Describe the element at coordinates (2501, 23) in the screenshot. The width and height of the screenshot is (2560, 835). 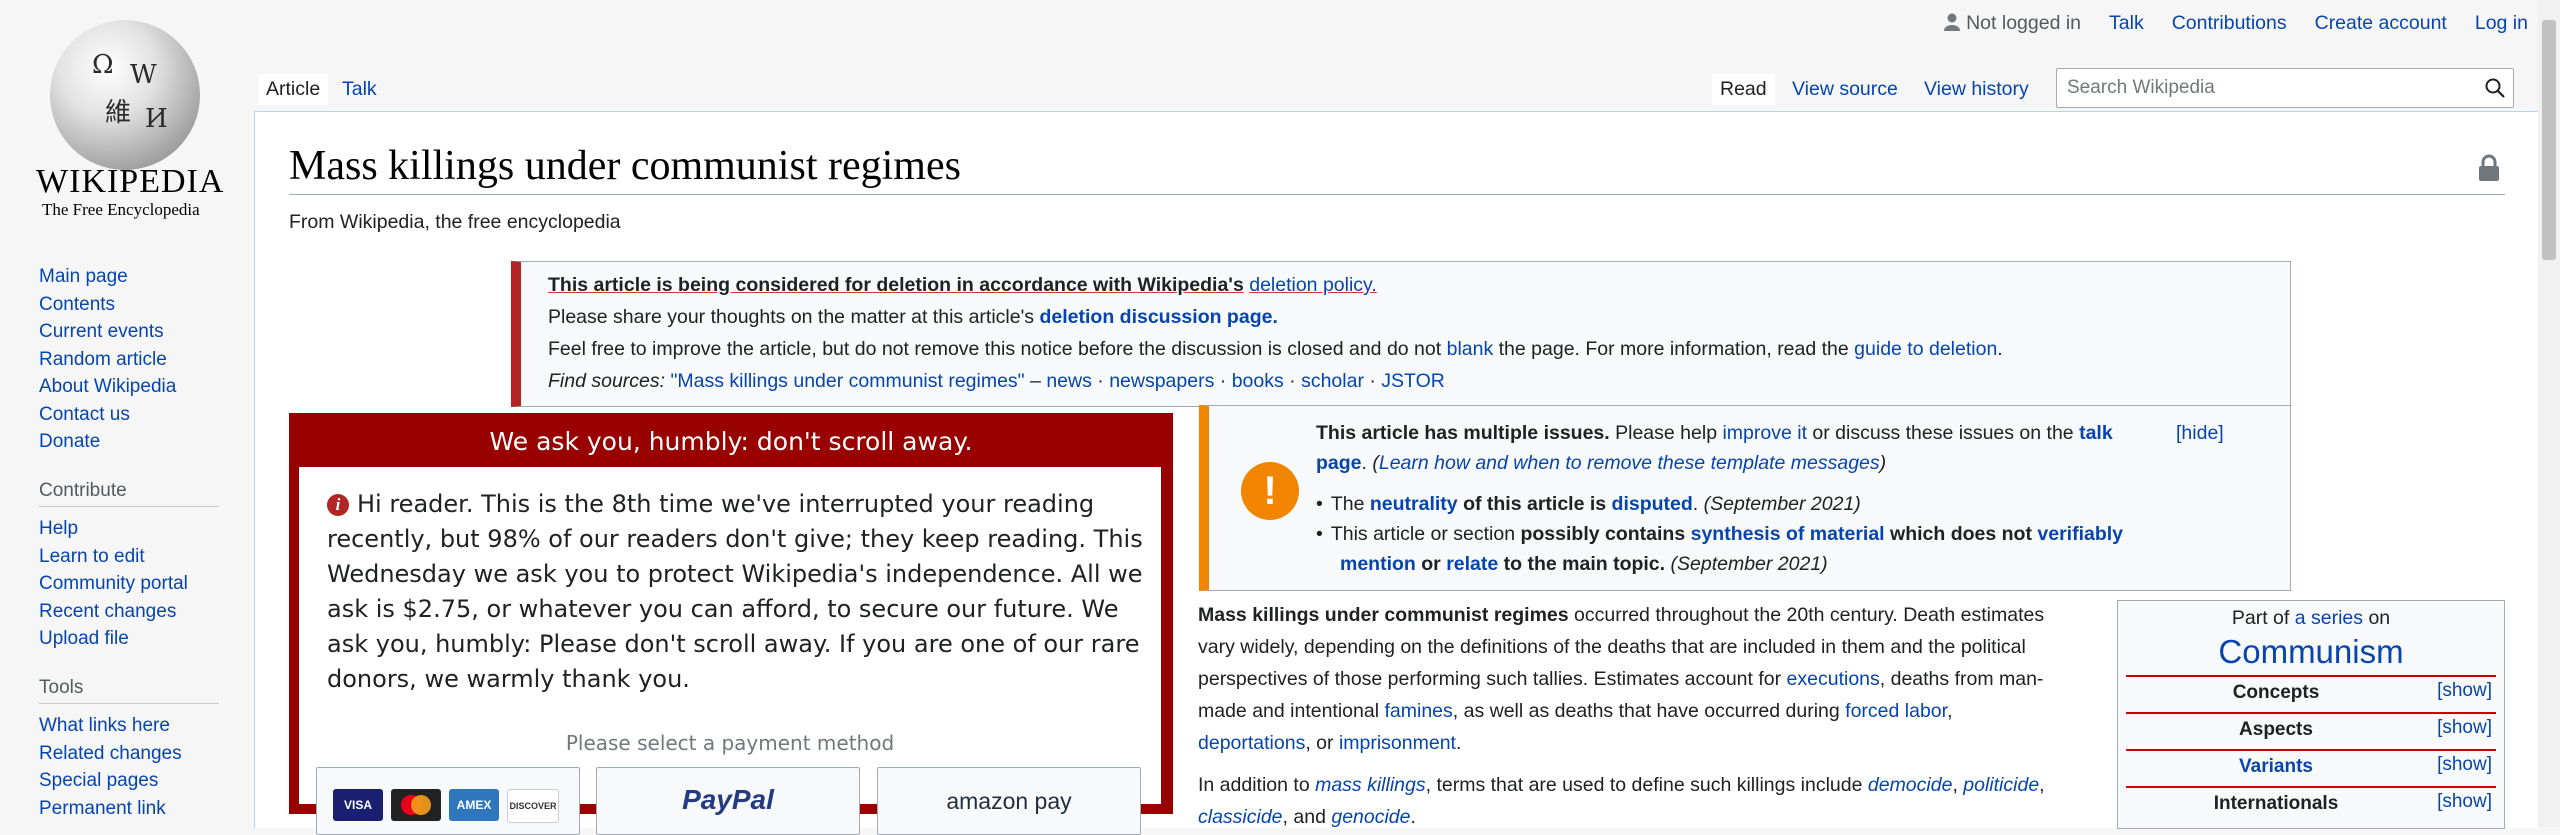
I see `log-in-link: Log in` at that location.